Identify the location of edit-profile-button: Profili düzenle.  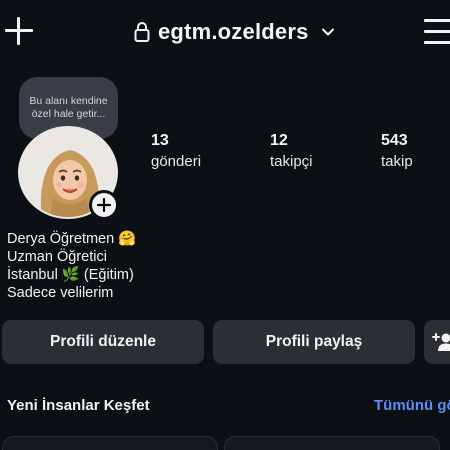
(103, 342).